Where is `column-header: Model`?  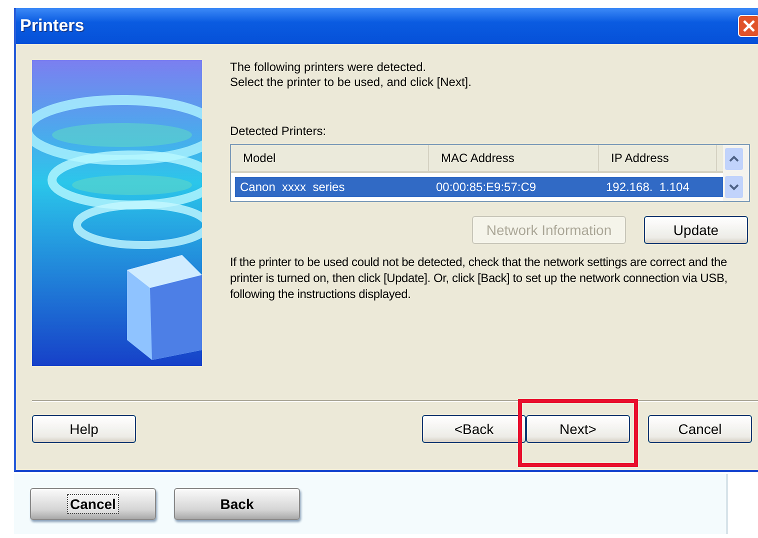 column-header: Model is located at coordinates (330, 158).